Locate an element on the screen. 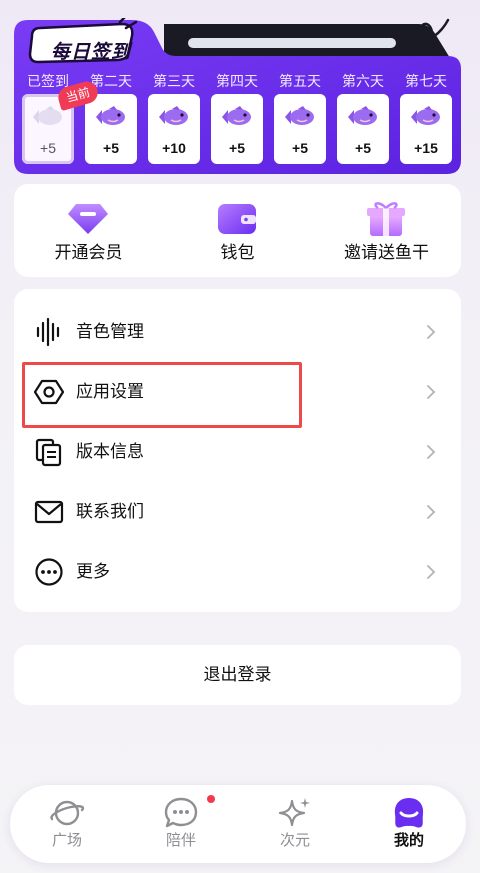  quick-action-label: 邀请送鱼干 is located at coordinates (386, 252).